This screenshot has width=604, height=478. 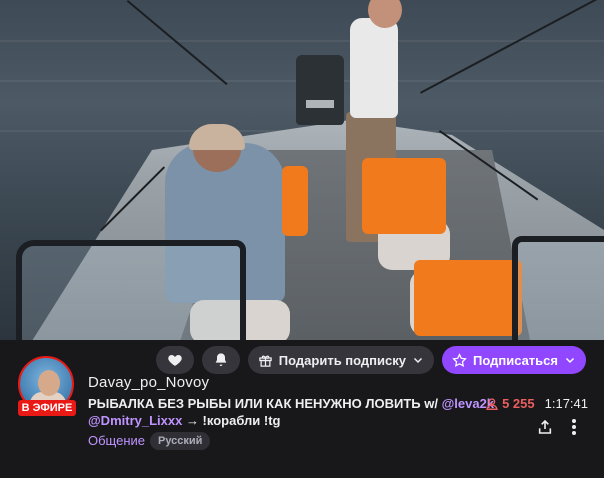 What do you see at coordinates (180, 441) in the screenshot?
I see `language-tag: Русский` at bounding box center [180, 441].